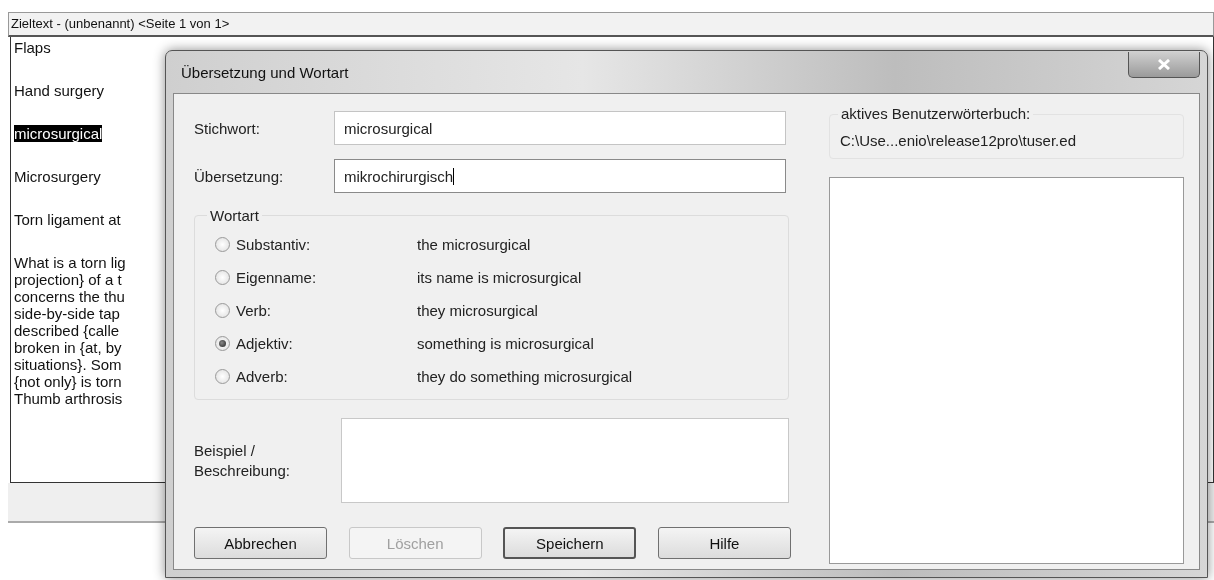 This screenshot has height=580, width=1214. I want to click on window-title: Zieltext - (unbenannt) <Seite 1 von 1>, so click(611, 24).